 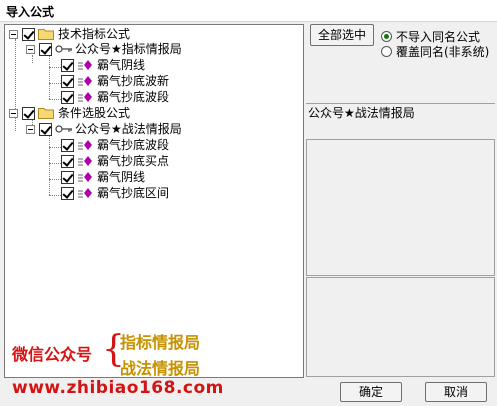 What do you see at coordinates (456, 392) in the screenshot?
I see `cancel-button: 取消` at bounding box center [456, 392].